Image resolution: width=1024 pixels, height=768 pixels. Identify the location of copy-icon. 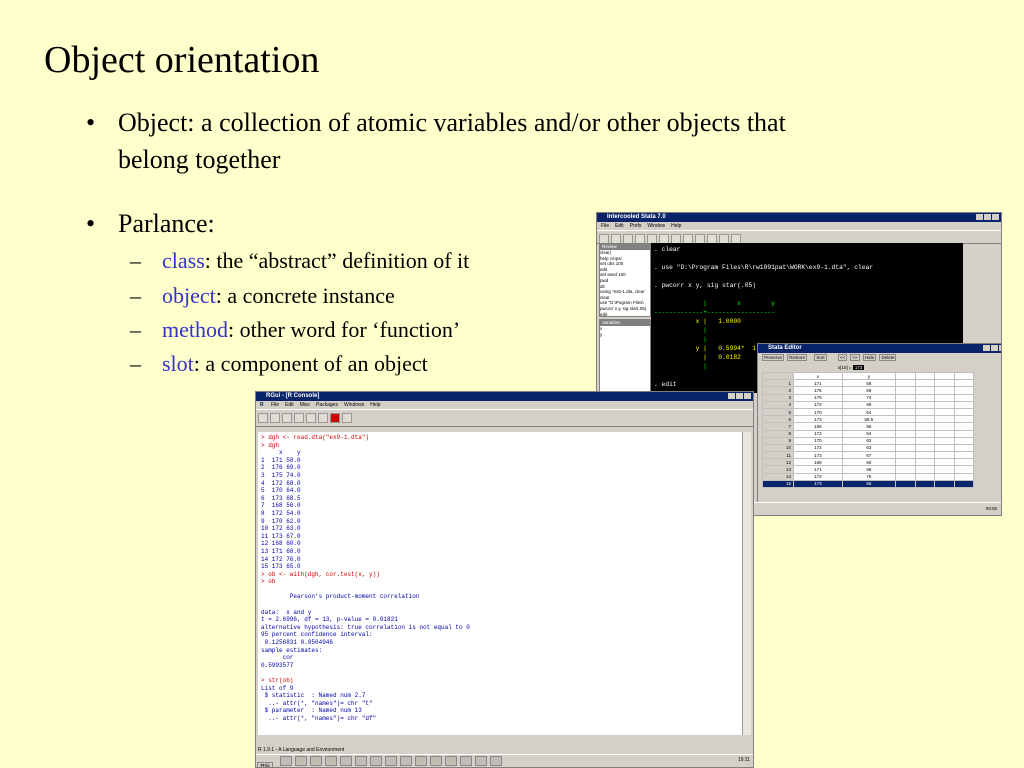
(299, 418).